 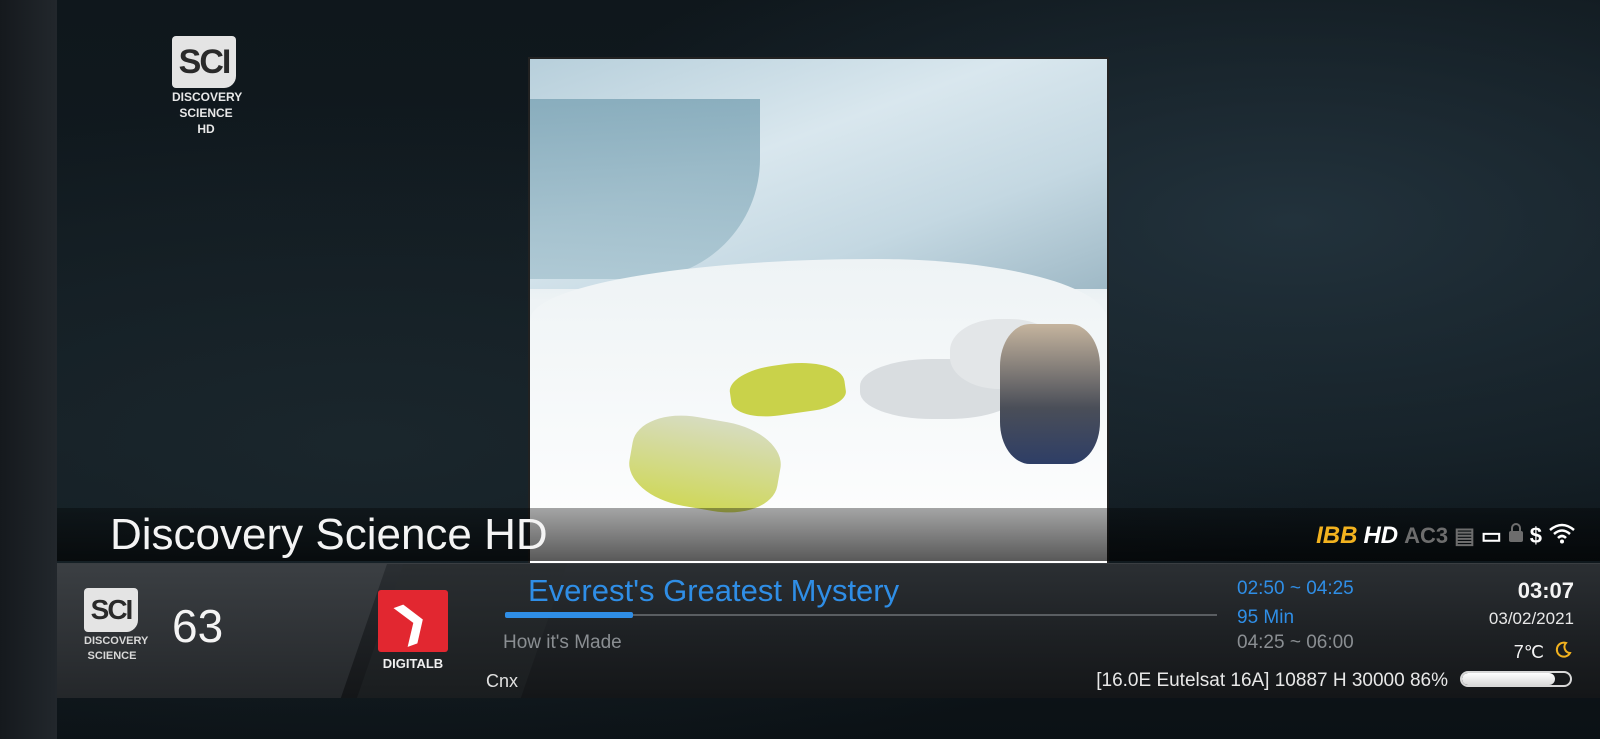 What do you see at coordinates (1250, 680) in the screenshot?
I see `satellite-transponder: [16.0E Eutelsat 16A] 10887 H 30000` at bounding box center [1250, 680].